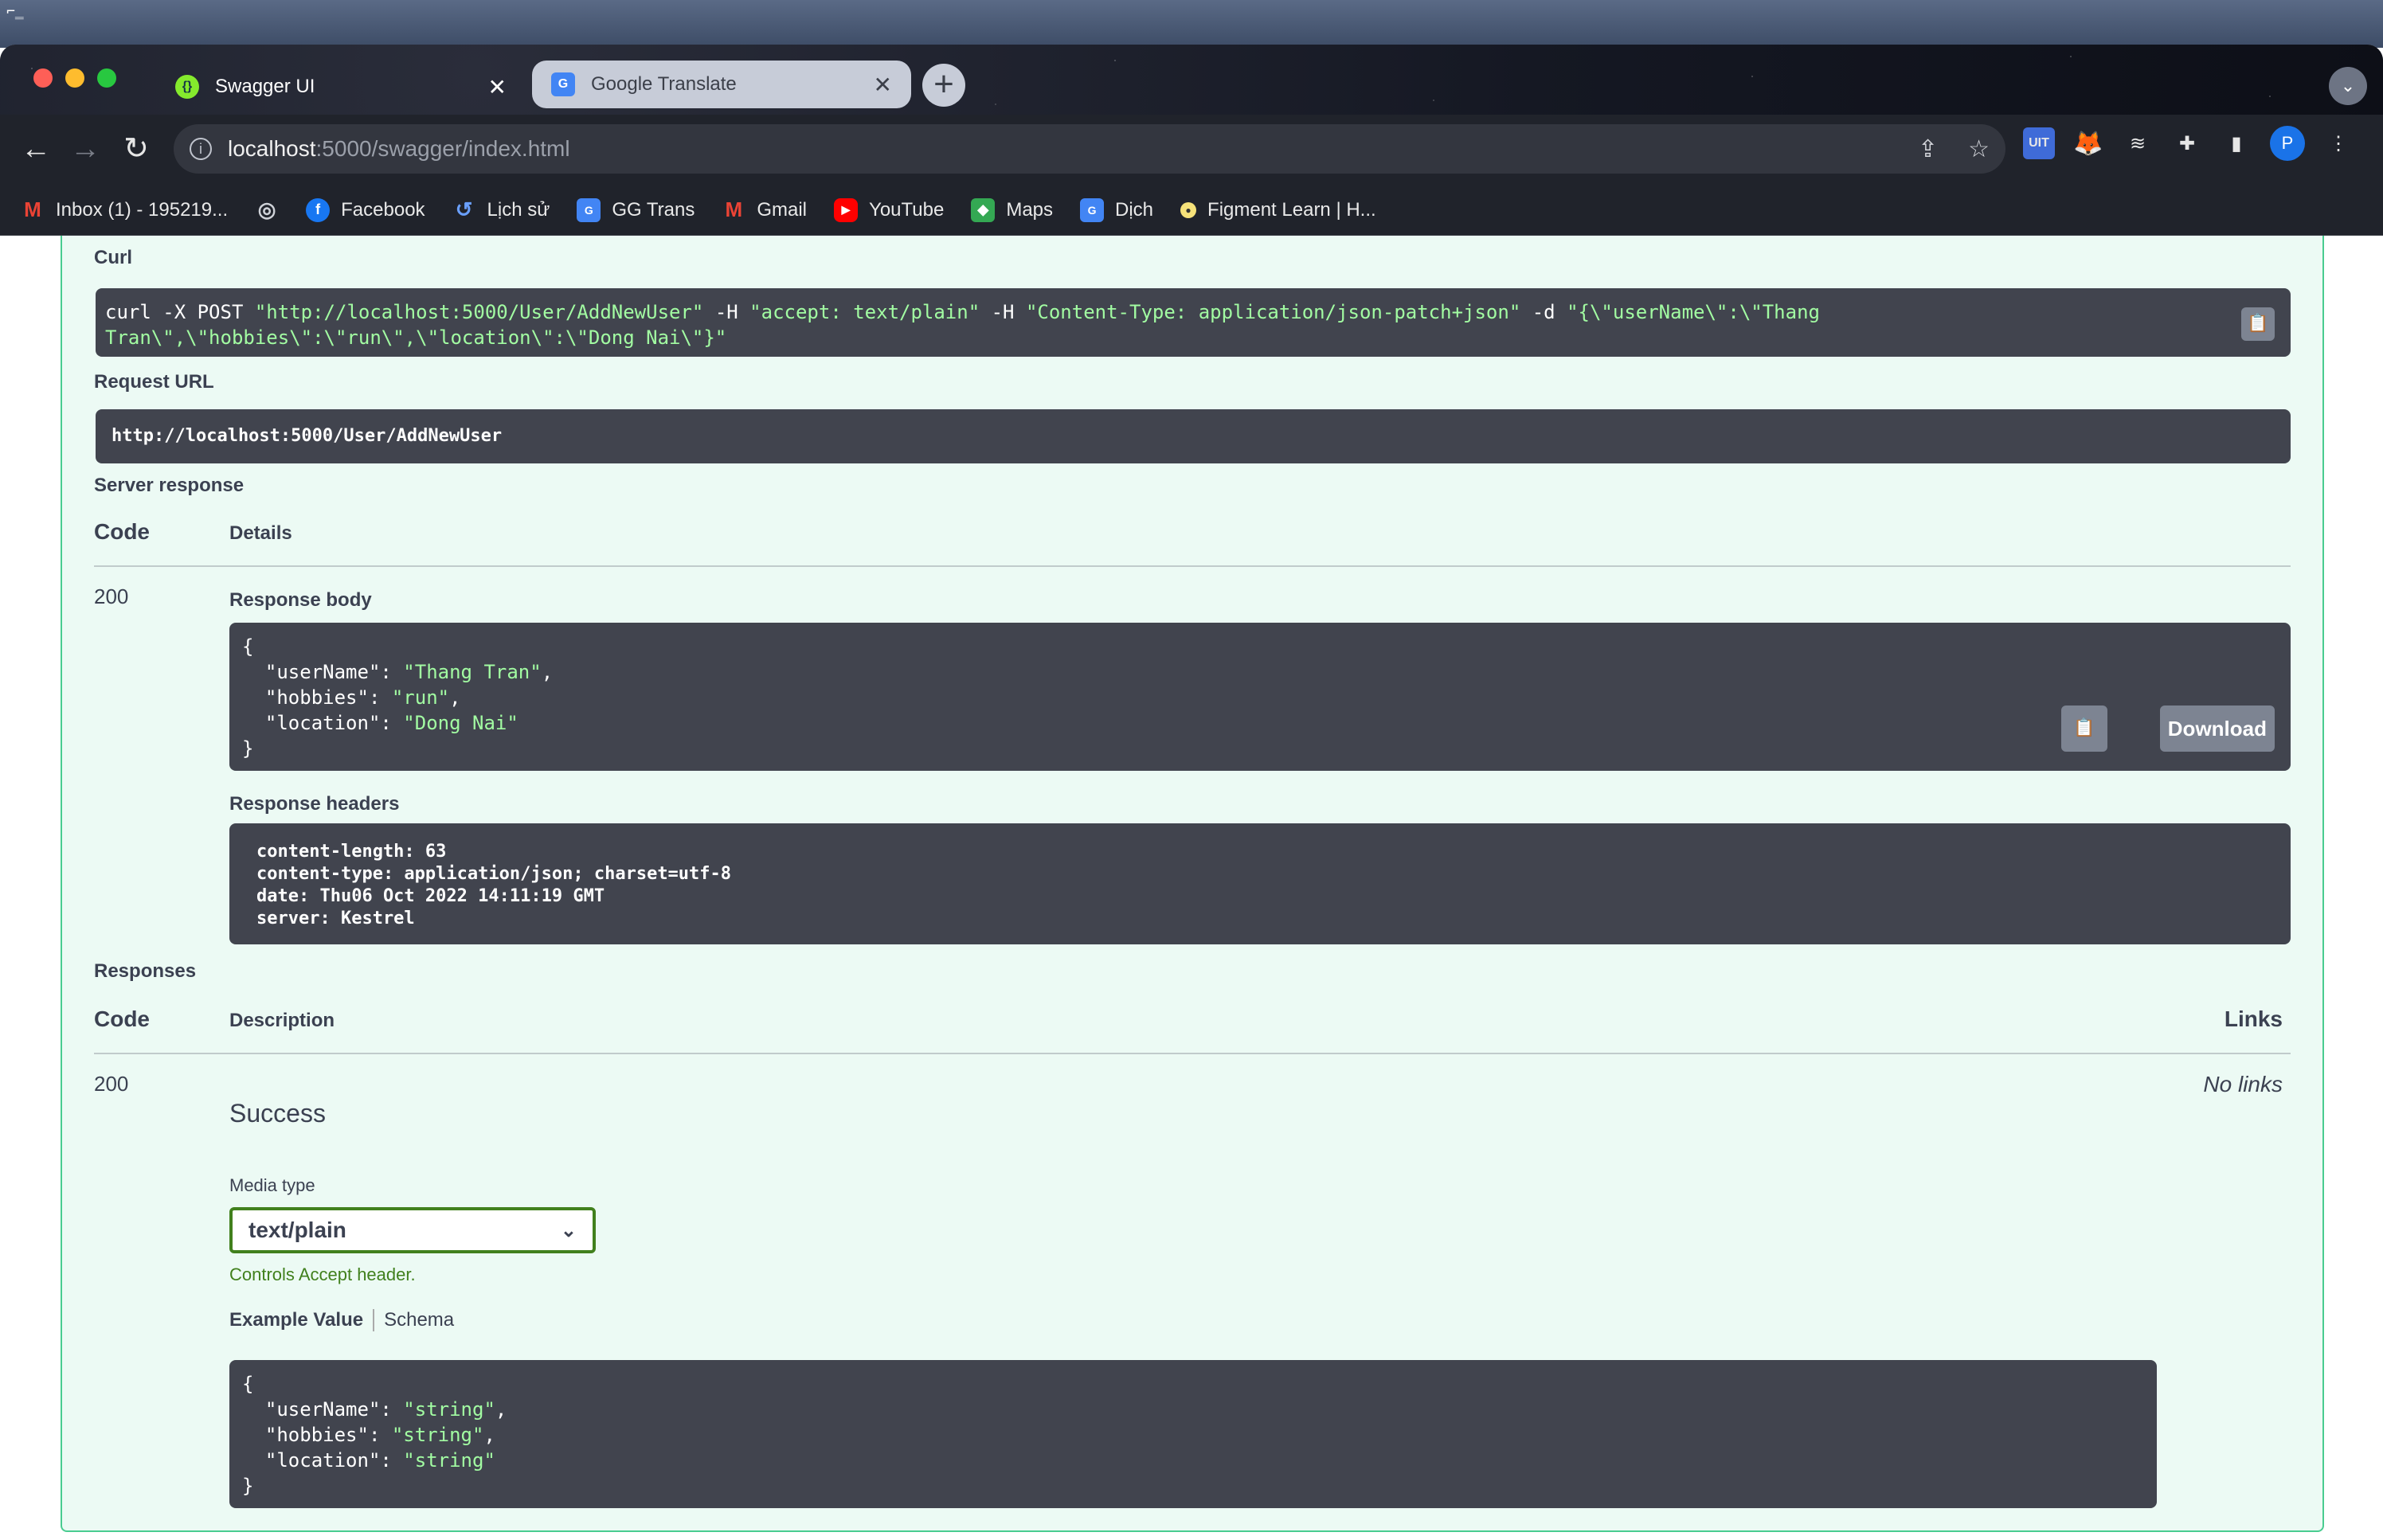 This screenshot has height=1540, width=2383. I want to click on json-line: "location": "Dong Nai", so click(380, 723).